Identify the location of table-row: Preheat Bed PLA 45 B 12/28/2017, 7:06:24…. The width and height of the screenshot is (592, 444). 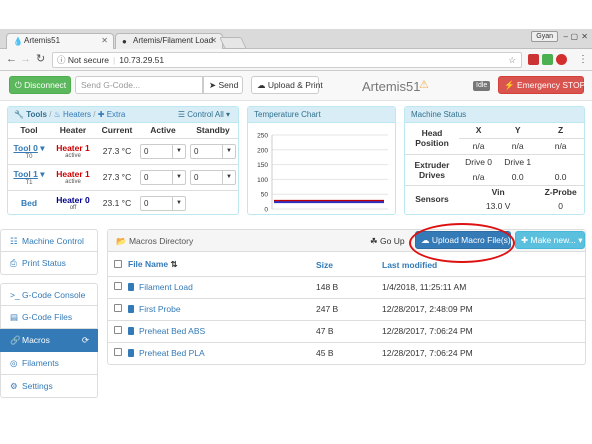
(346, 352).